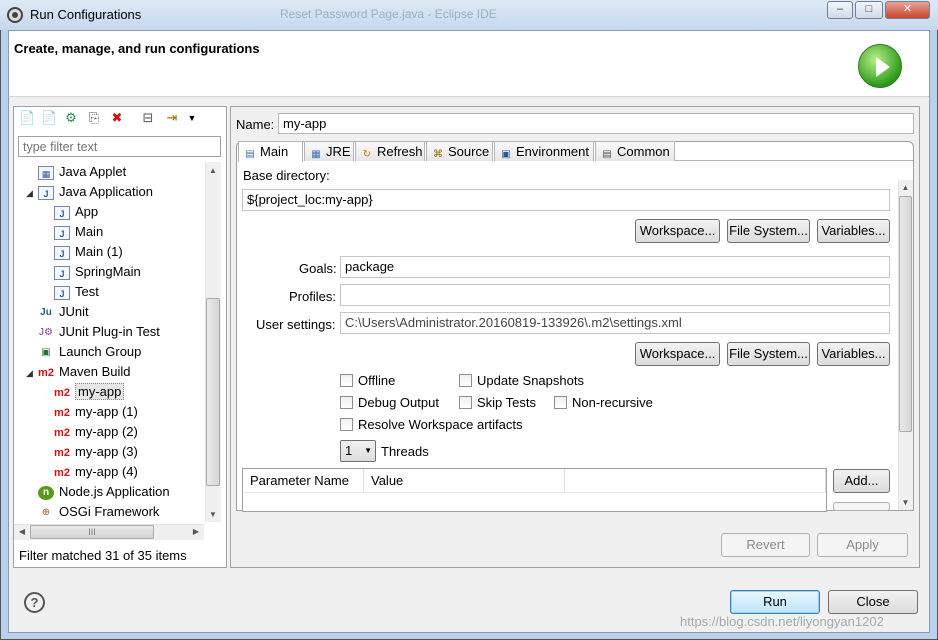 This screenshot has width=938, height=640. I want to click on tree-item: ▦ Java Applet, so click(76, 172).